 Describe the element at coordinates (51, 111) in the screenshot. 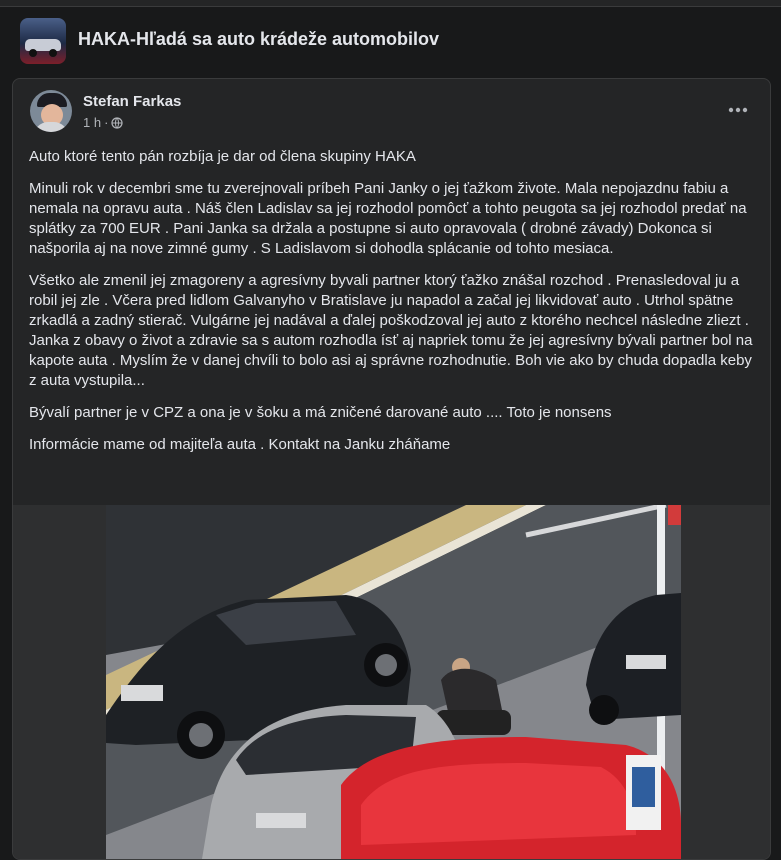

I see `author-avatar` at that location.